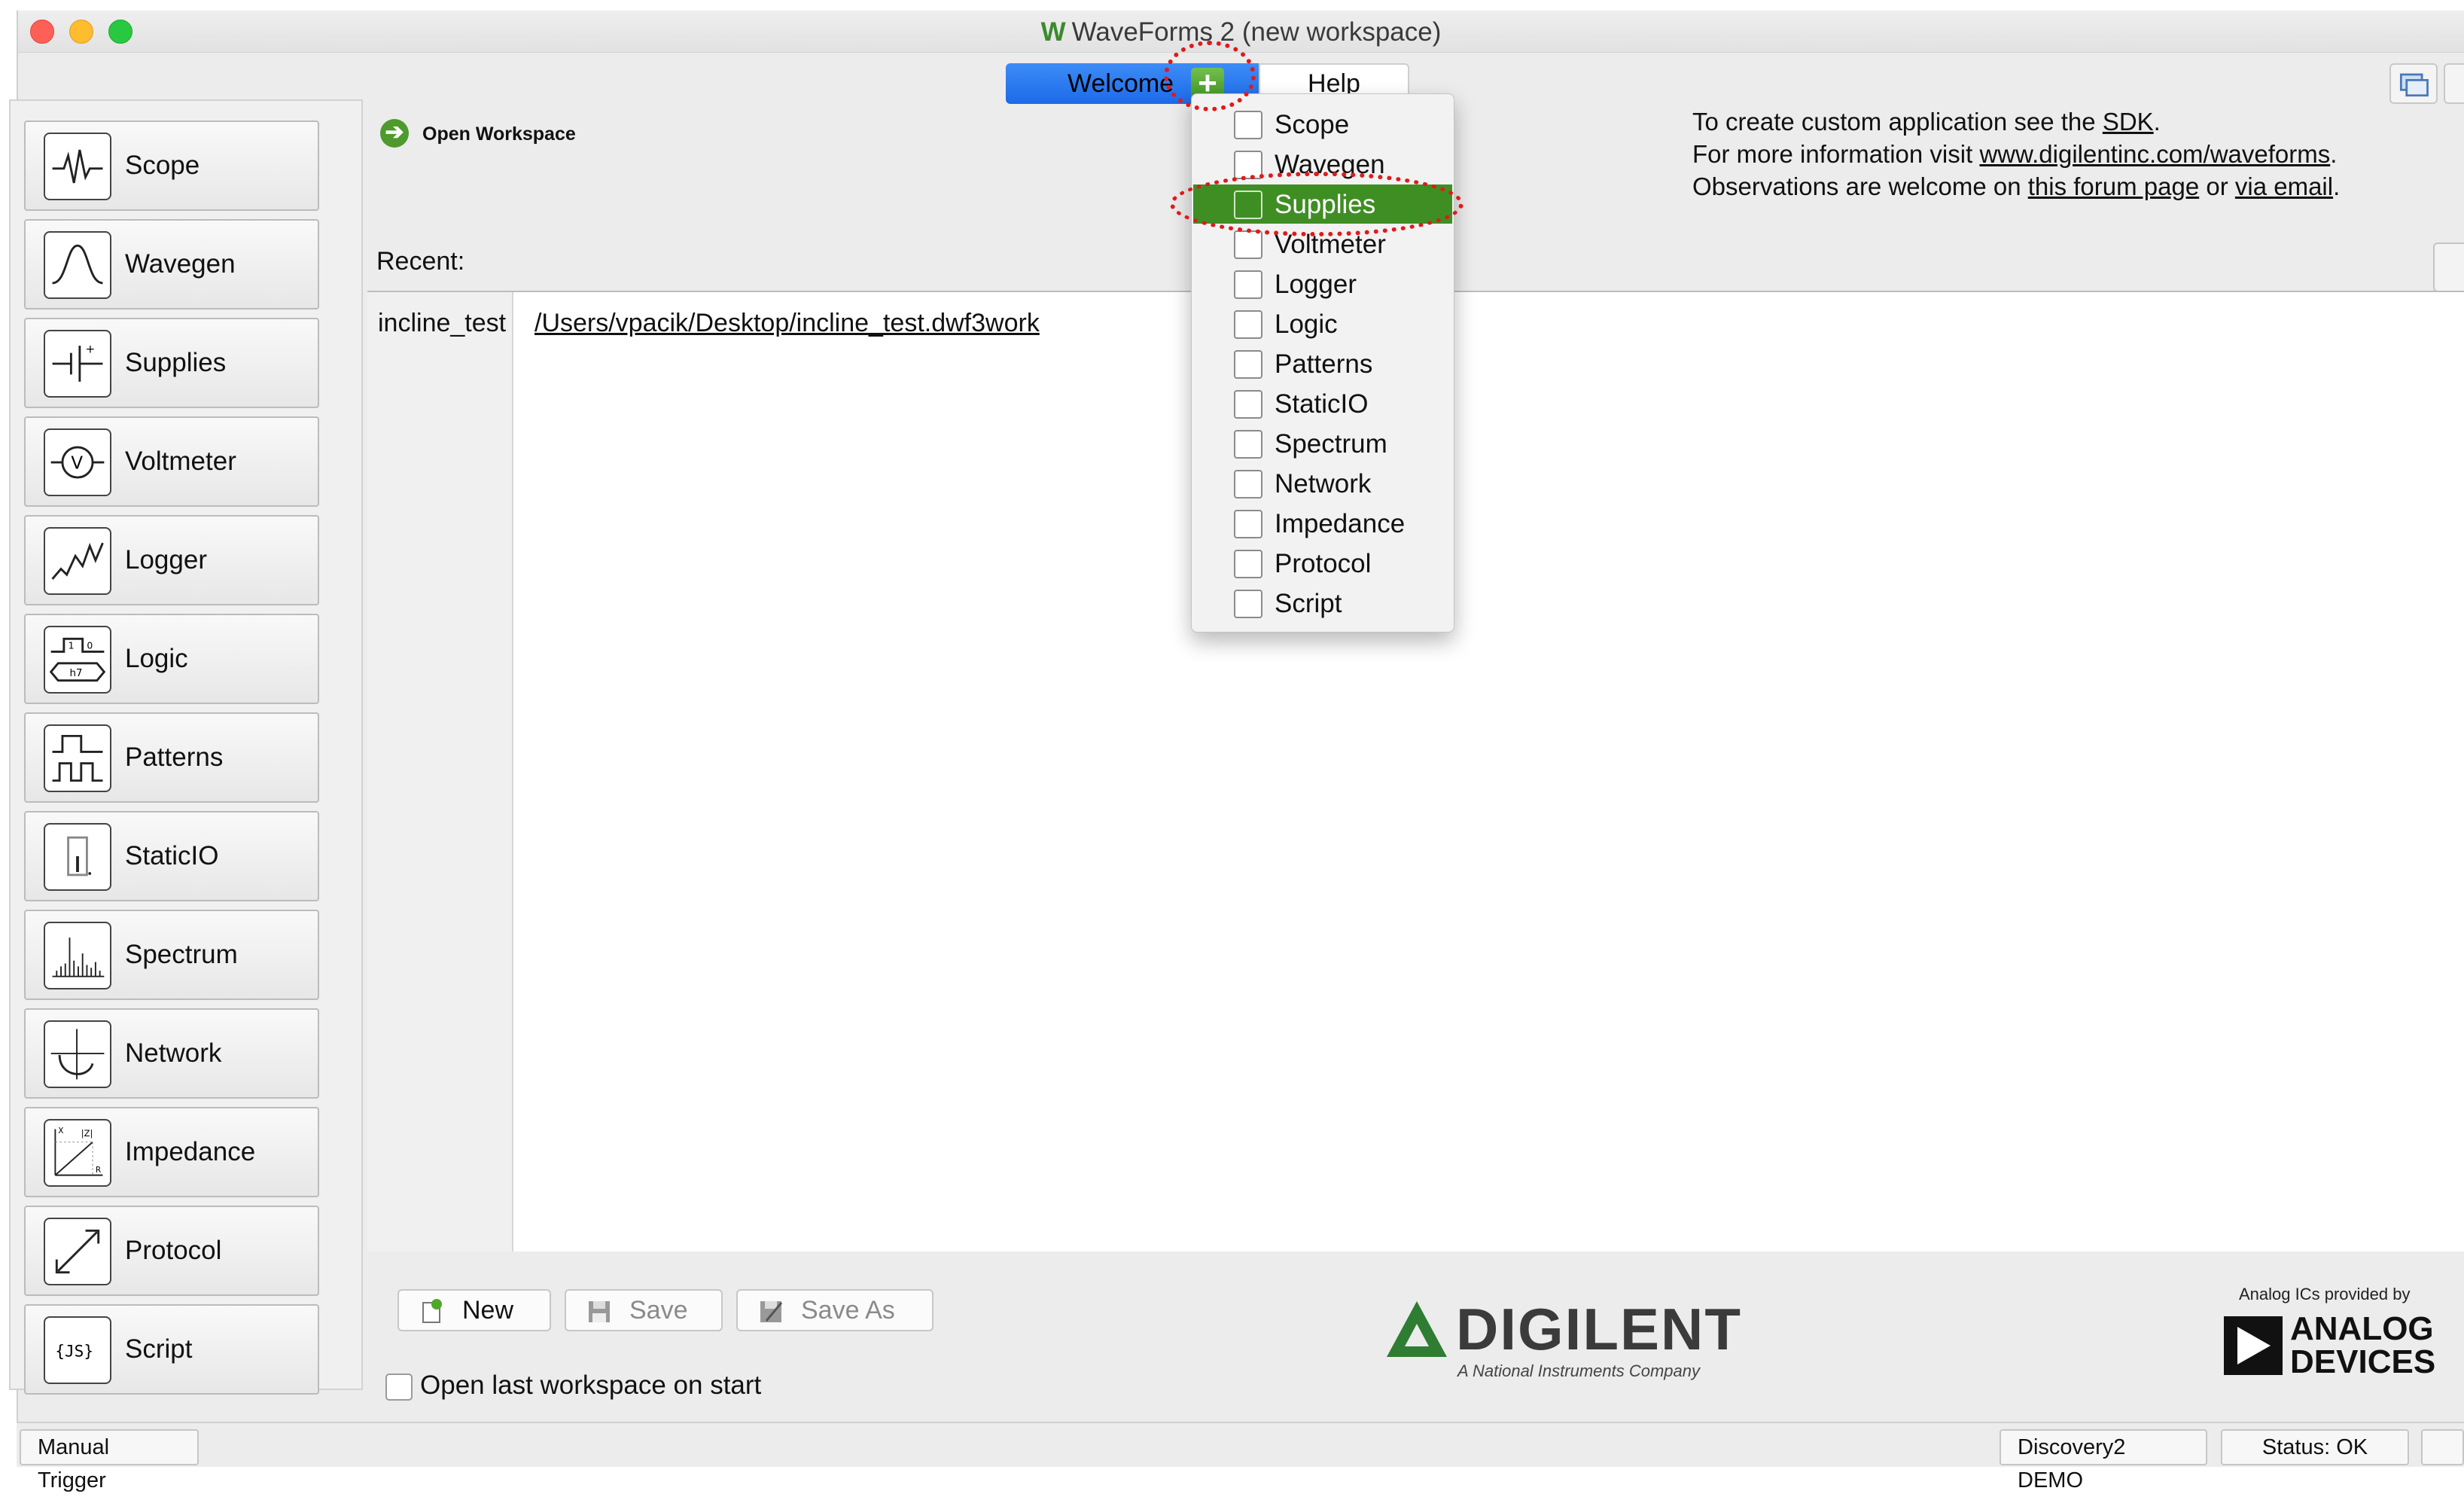  I want to click on analog-devices-logo: Analog ICs provided by ANALOG DEVICES, so click(2329, 1334).